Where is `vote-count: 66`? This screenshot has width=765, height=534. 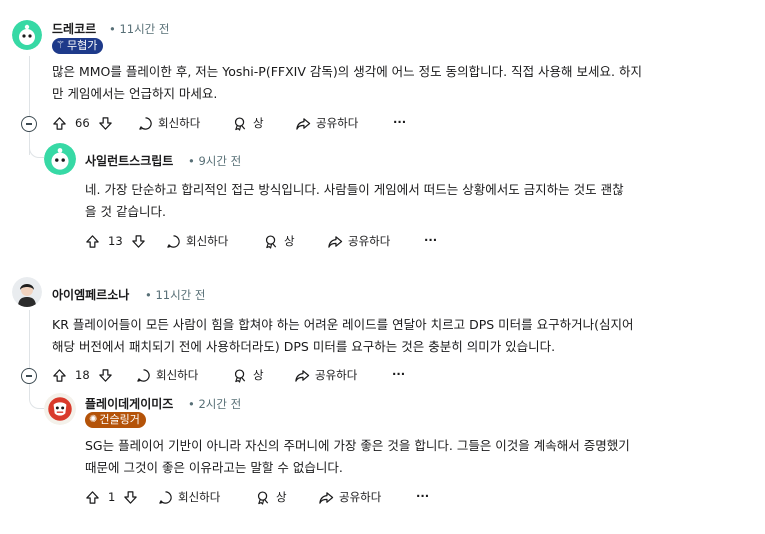 vote-count: 66 is located at coordinates (82, 123).